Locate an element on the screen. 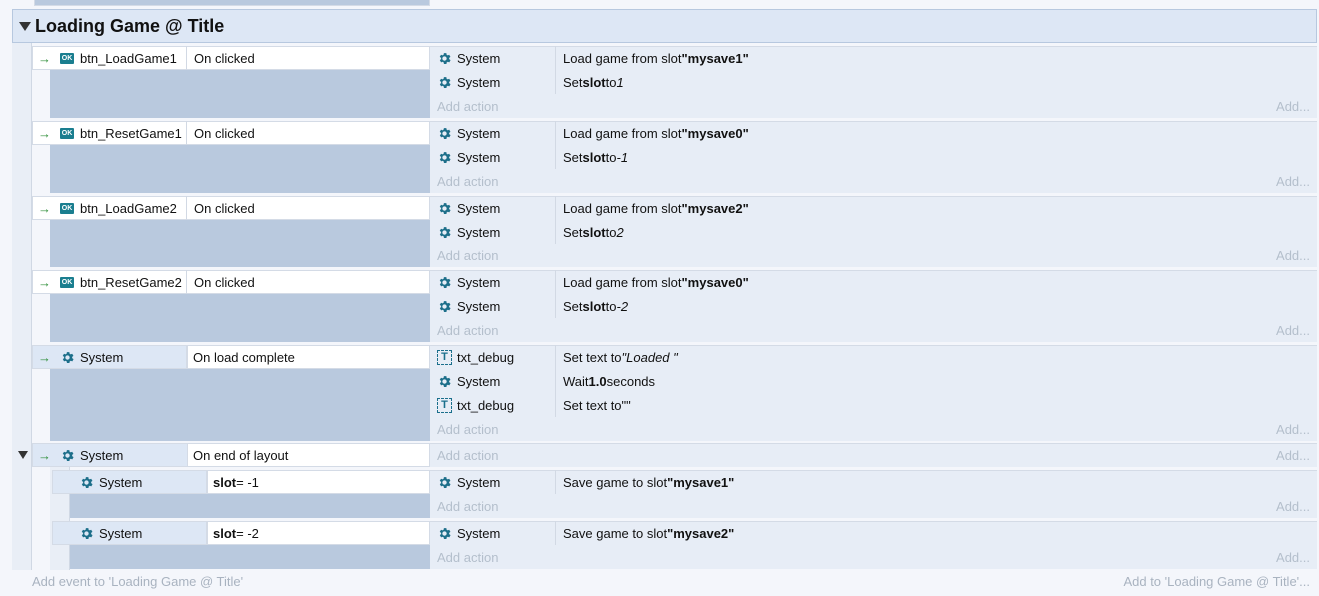 The image size is (1319, 596). condition-text: slot = -2 is located at coordinates (318, 533).